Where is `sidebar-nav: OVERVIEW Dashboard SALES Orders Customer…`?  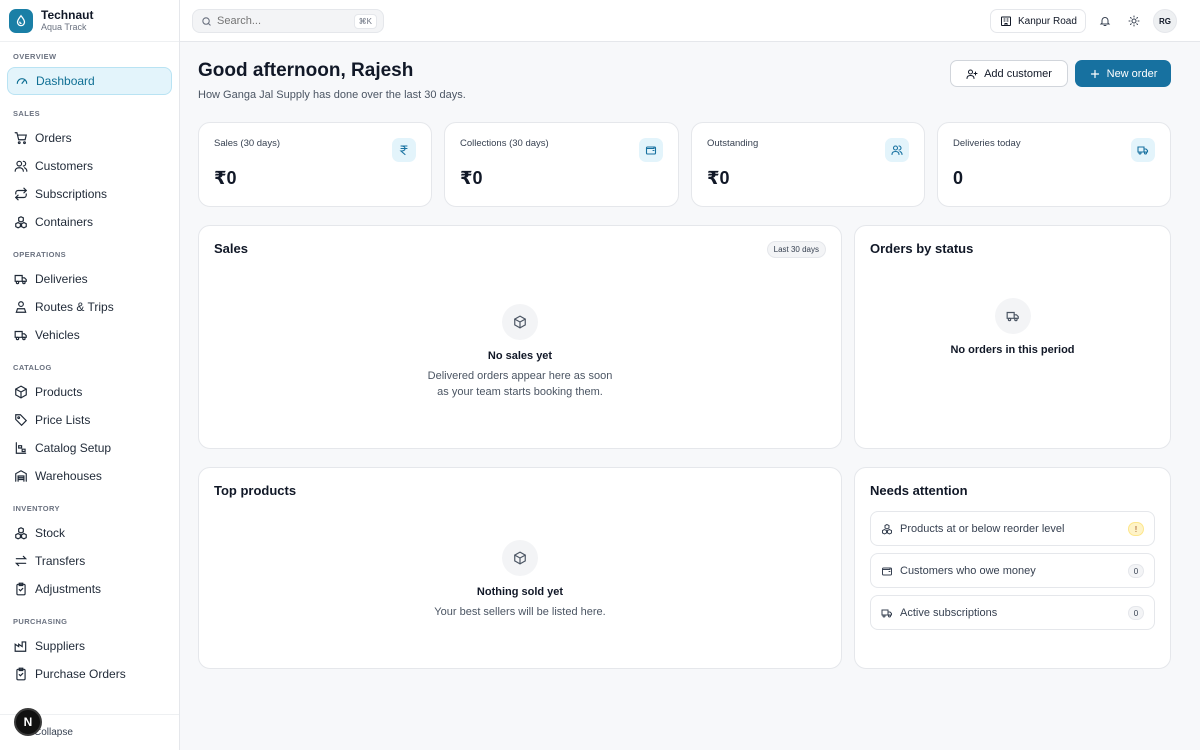 sidebar-nav: OVERVIEW Dashboard SALES Orders Customer… is located at coordinates (89, 365).